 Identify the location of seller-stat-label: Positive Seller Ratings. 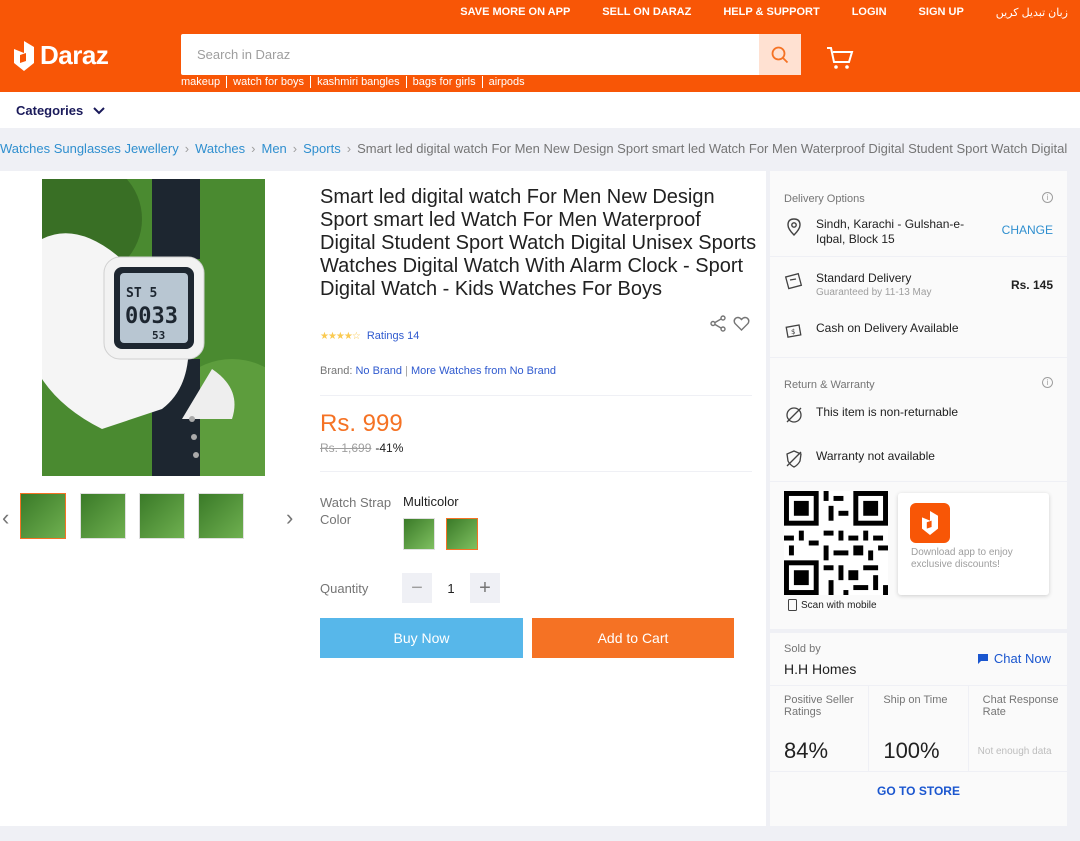
(819, 706).